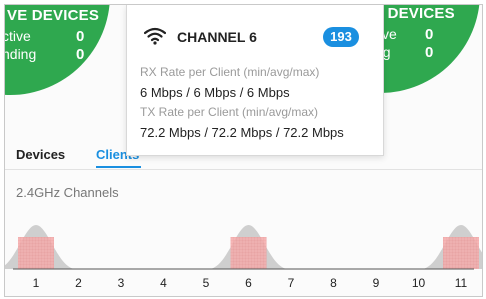 This screenshot has height=299, width=486. Describe the element at coordinates (242, 132) in the screenshot. I see `tx-rate-value: 72.2 Mbps / 72.2 Mbps / 72.2 Mbps` at that location.